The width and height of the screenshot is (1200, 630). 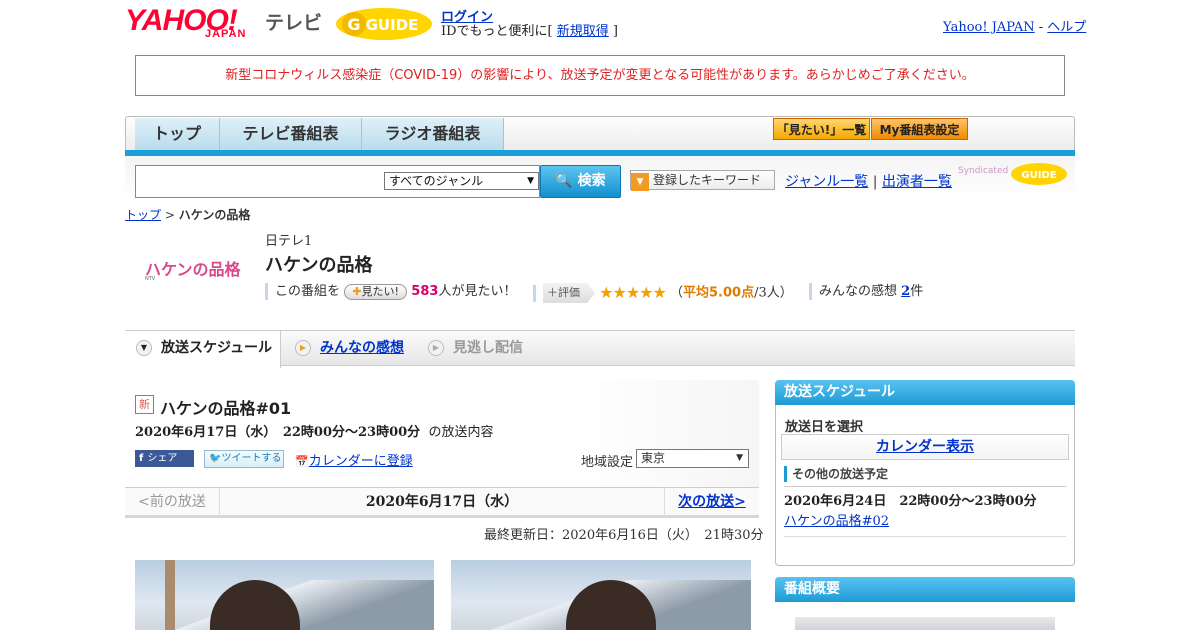 What do you see at coordinates (633, 292) in the screenshot?
I see `star-rating: ★★★★★` at bounding box center [633, 292].